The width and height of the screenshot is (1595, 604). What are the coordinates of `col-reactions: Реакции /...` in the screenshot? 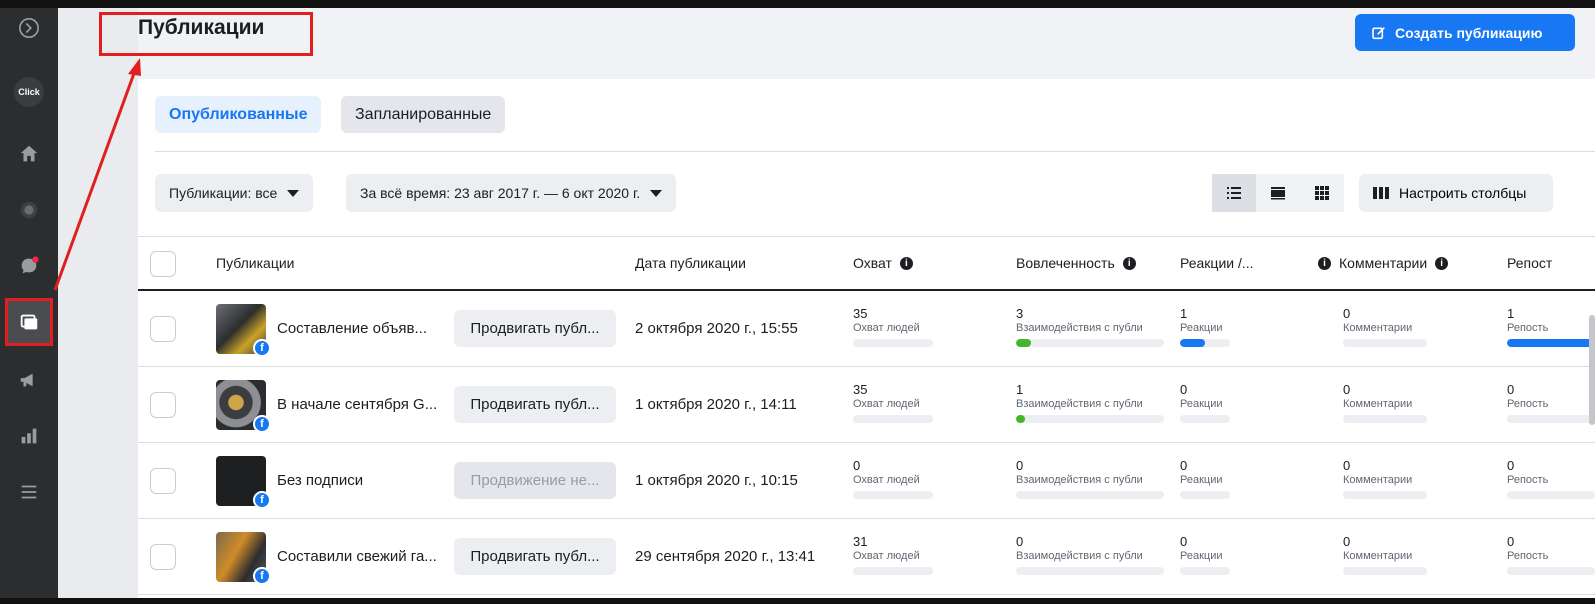 It's located at (1217, 263).